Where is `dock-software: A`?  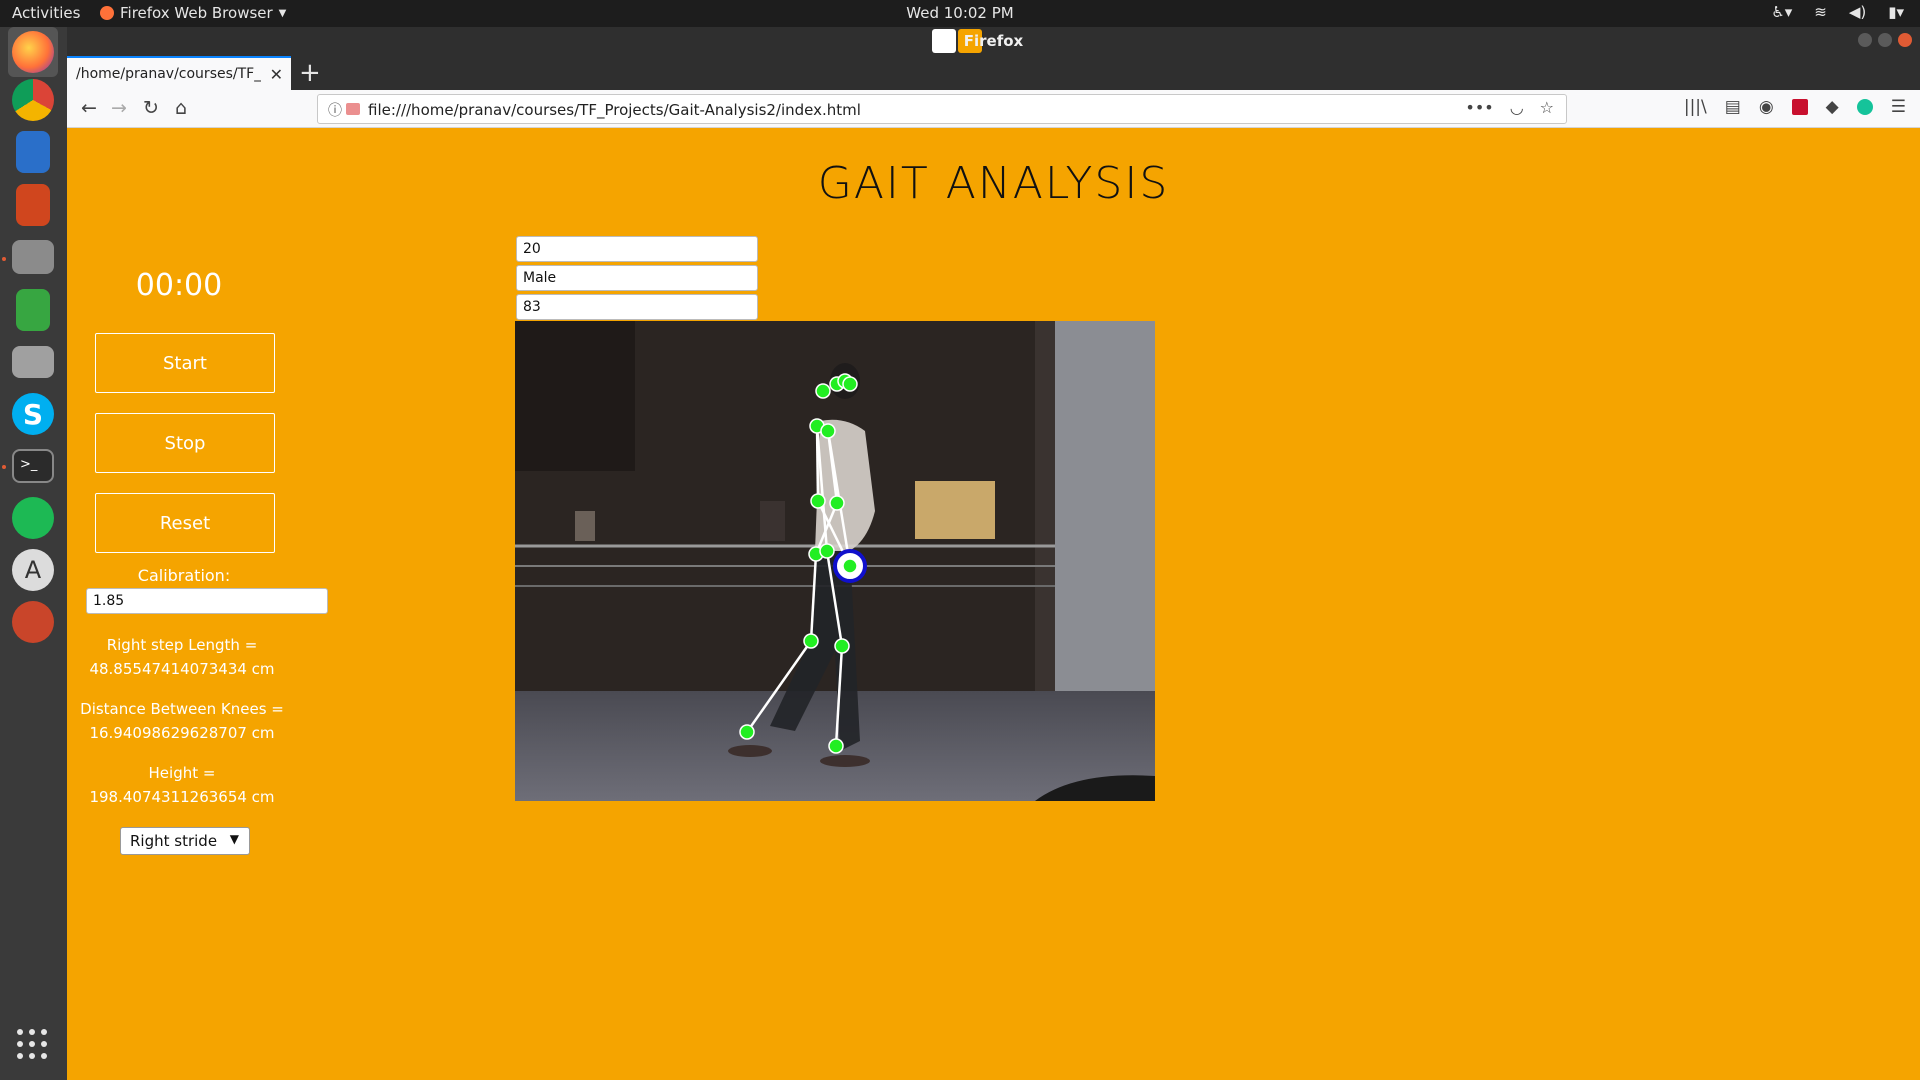 dock-software: A is located at coordinates (33, 570).